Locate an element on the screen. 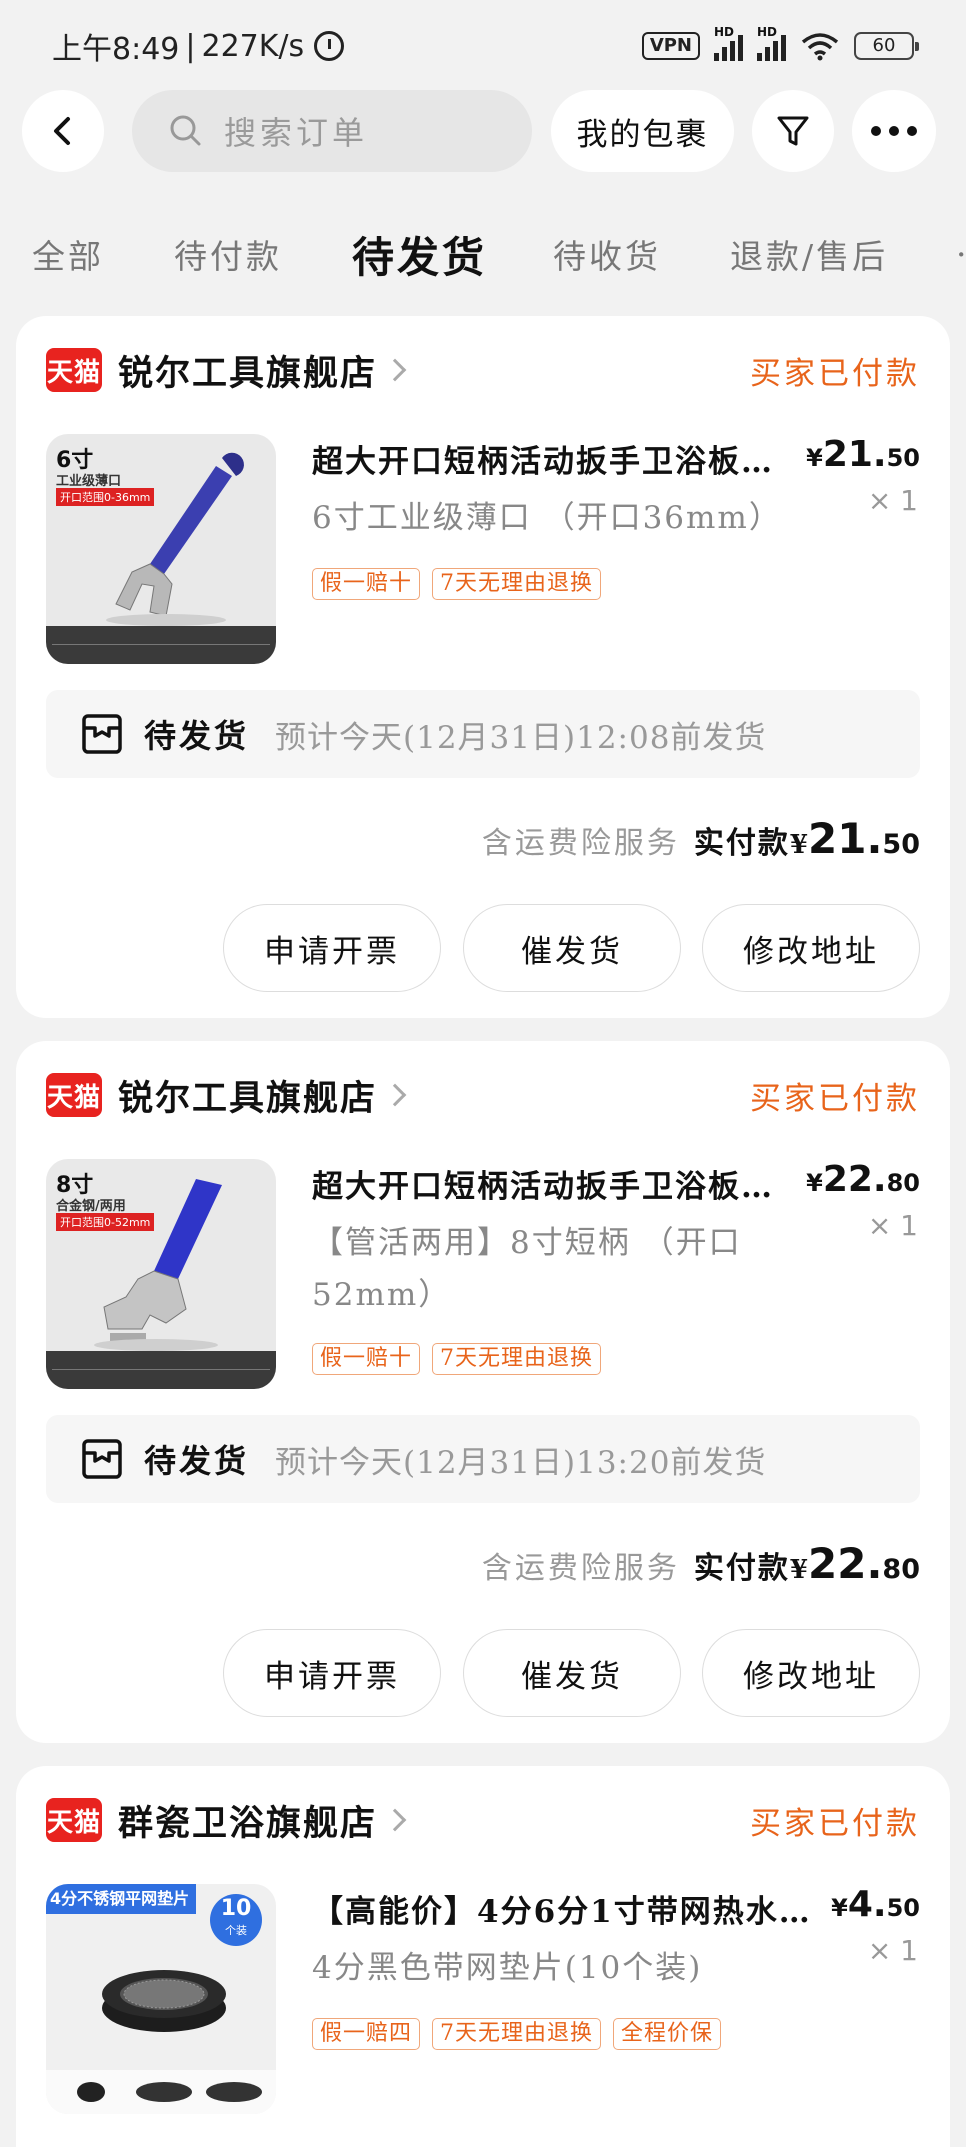 The width and height of the screenshot is (966, 2147). paid-amount-dec: 80 is located at coordinates (901, 1569).